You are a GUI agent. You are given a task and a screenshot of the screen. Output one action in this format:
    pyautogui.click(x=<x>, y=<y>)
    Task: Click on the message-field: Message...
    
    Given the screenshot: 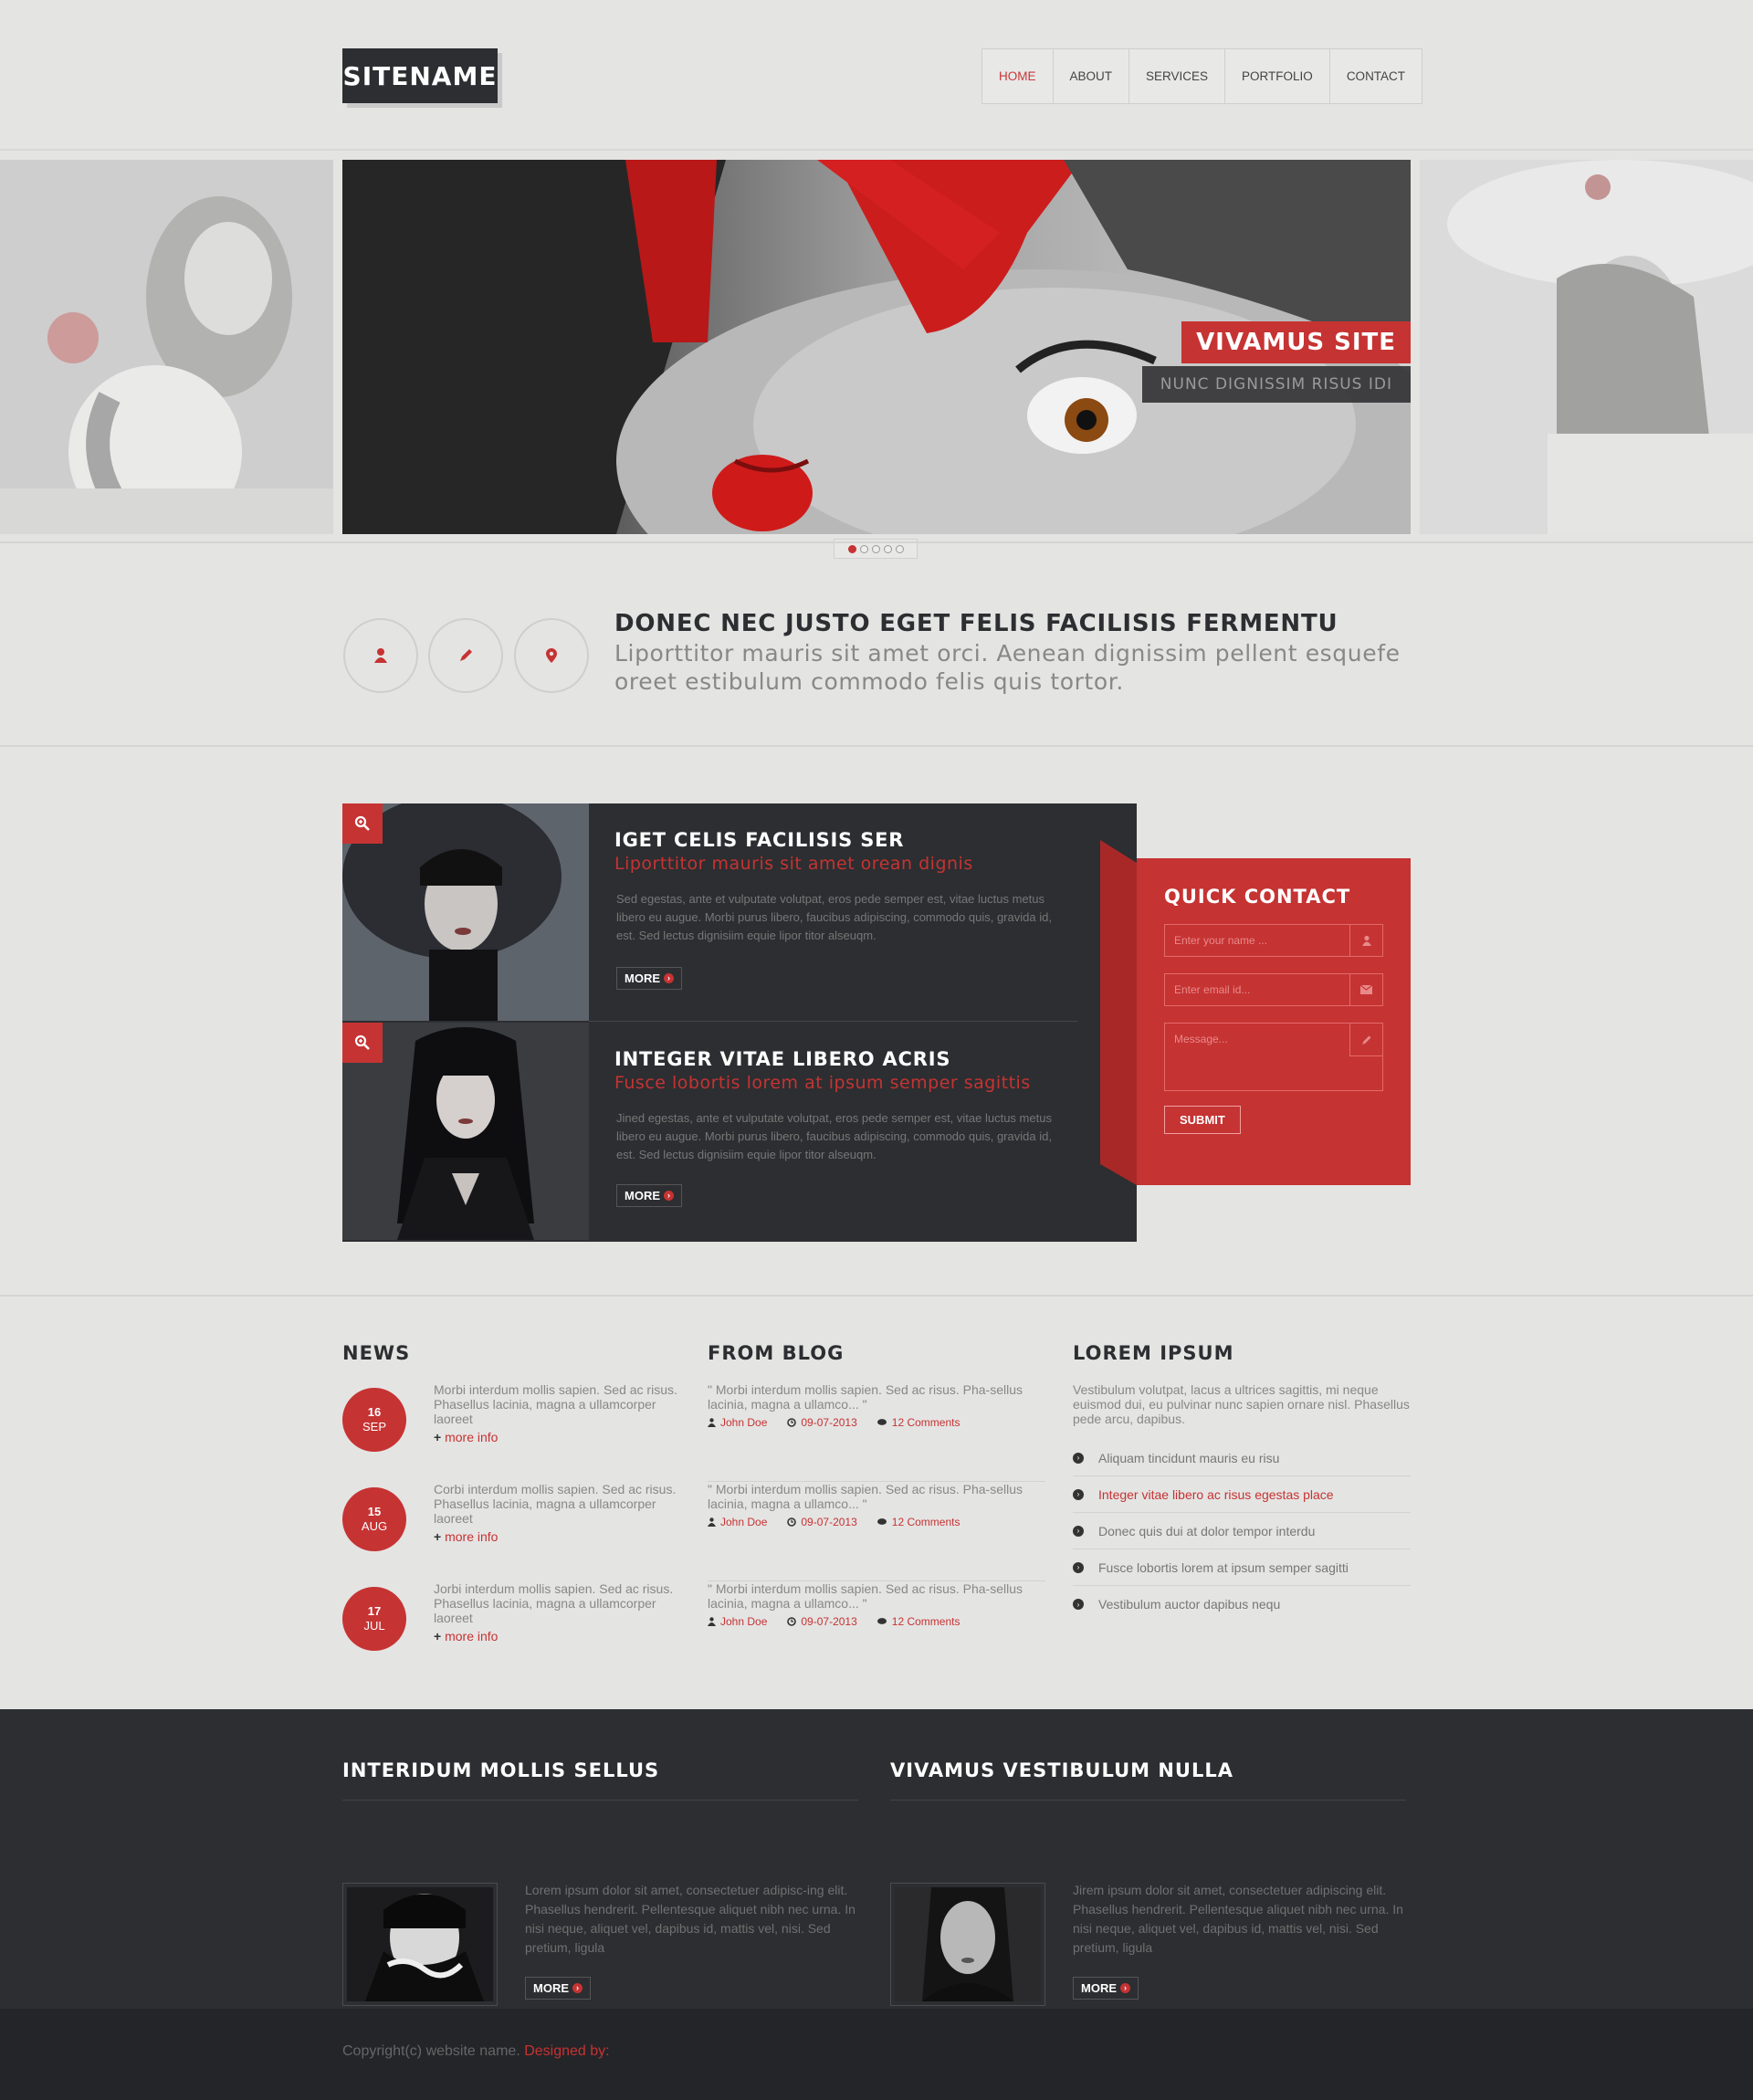 What is the action you would take?
    pyautogui.click(x=1273, y=1057)
    